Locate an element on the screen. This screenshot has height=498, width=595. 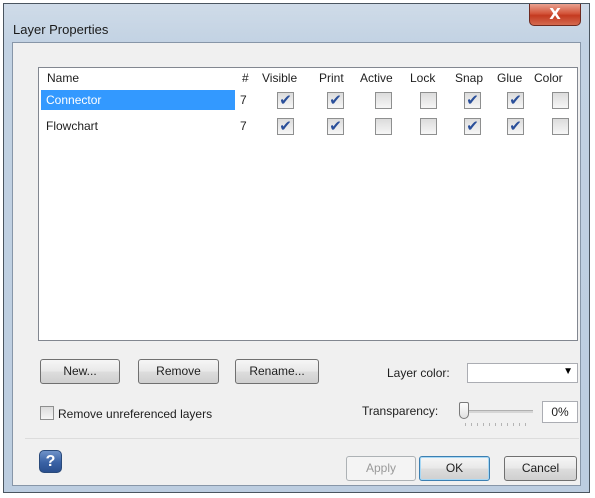
transparency-slider-ticks is located at coordinates (498, 424).